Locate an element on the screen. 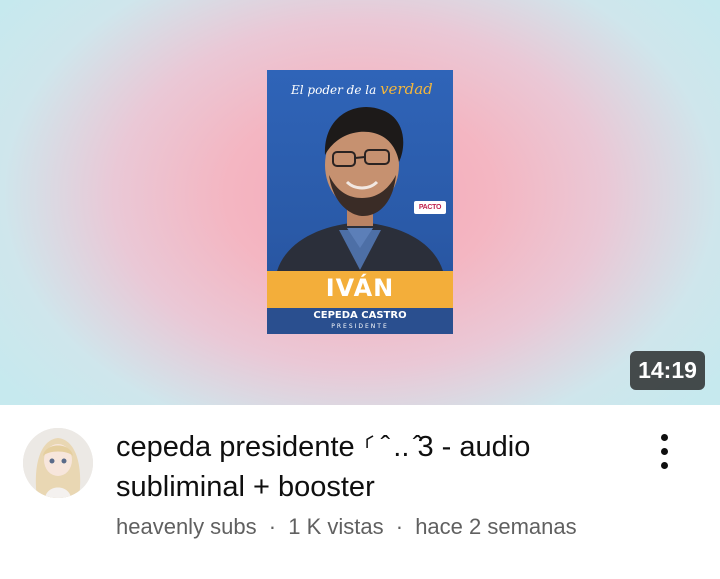 This screenshot has height=579, width=720. channel-avatar is located at coordinates (58, 463).